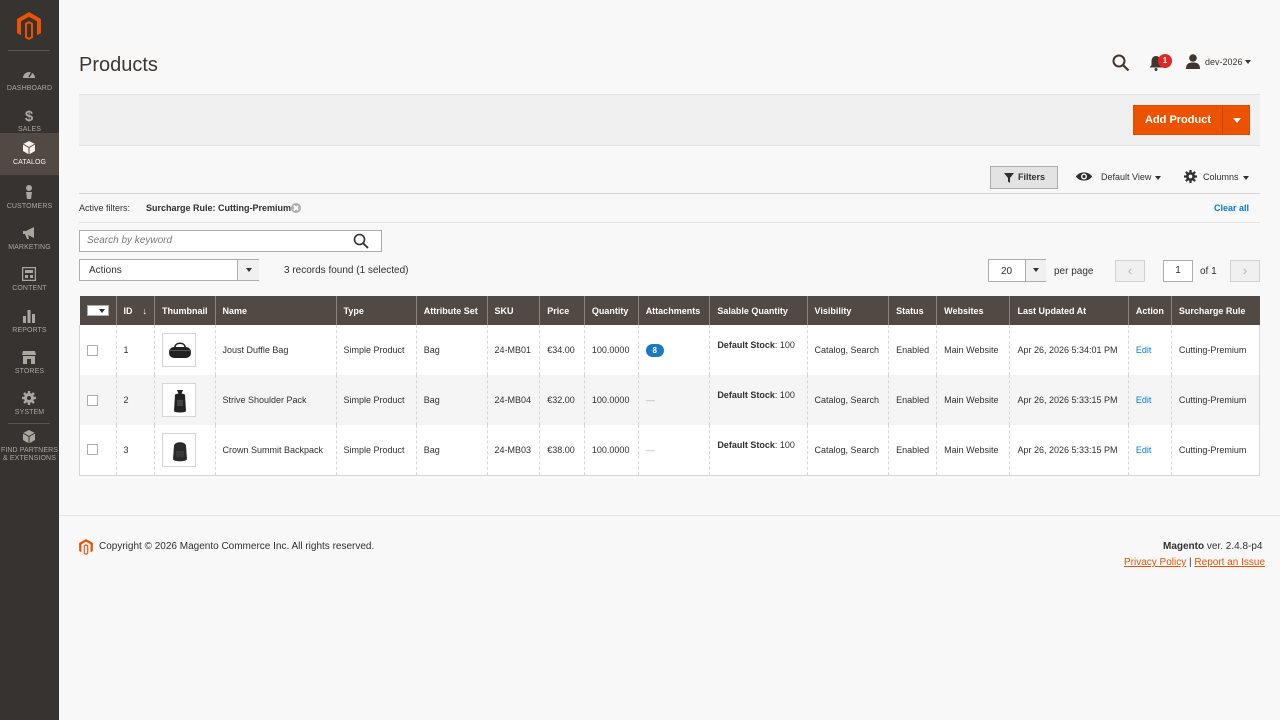 This screenshot has height=720, width=1280. What do you see at coordinates (1178, 120) in the screenshot?
I see `add-product-button: Add Product` at bounding box center [1178, 120].